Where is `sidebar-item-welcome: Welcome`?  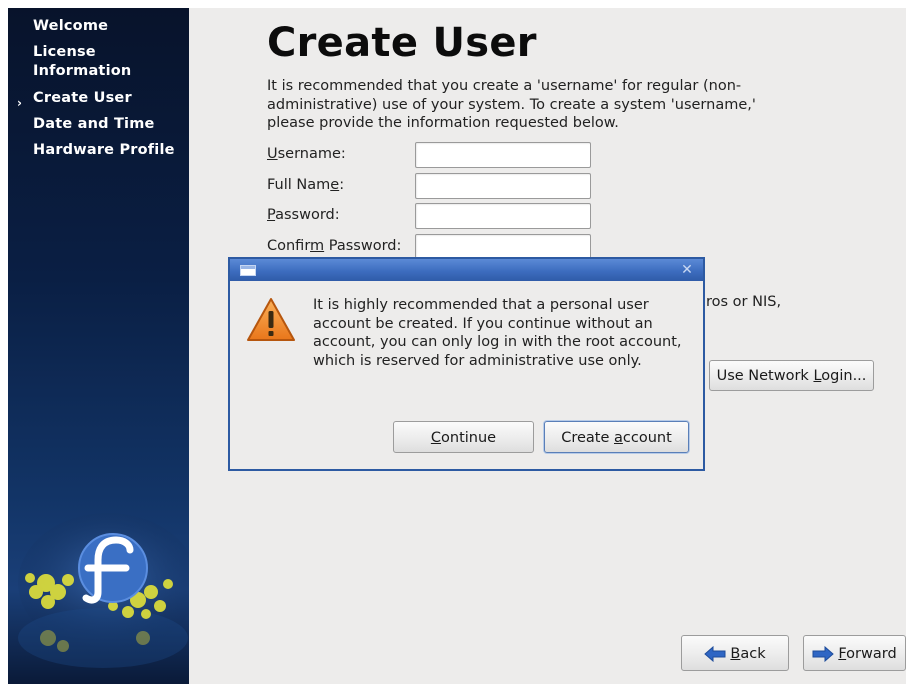 sidebar-item-welcome: Welcome is located at coordinates (71, 26).